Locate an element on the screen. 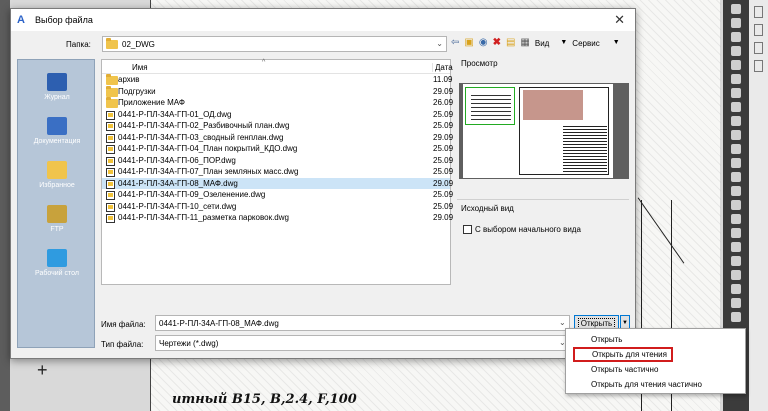 This screenshot has height=411, width=768. initial-view-checkbox-label: С выбором начального вида is located at coordinates (528, 229).